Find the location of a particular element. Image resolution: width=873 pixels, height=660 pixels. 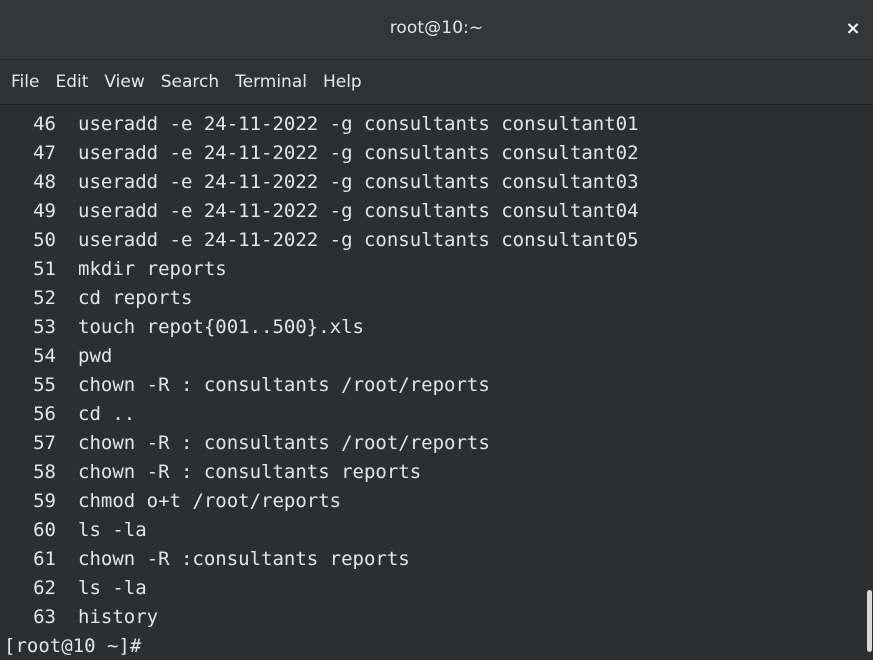

history-number: 56 is located at coordinates (44, 414).